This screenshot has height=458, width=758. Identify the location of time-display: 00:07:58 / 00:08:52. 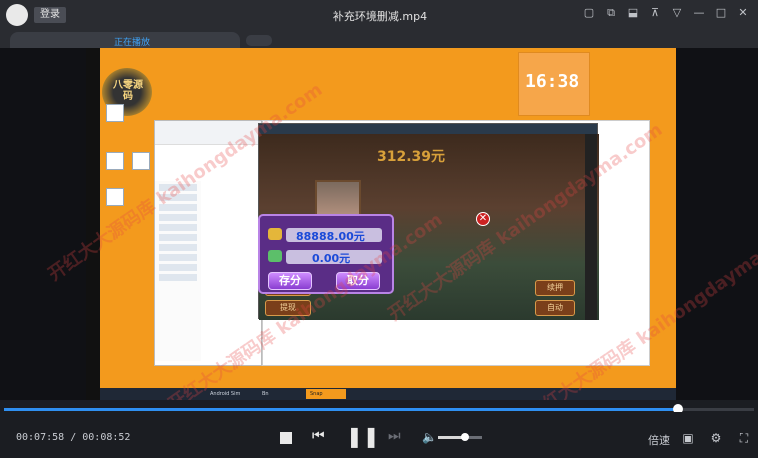
(73, 437).